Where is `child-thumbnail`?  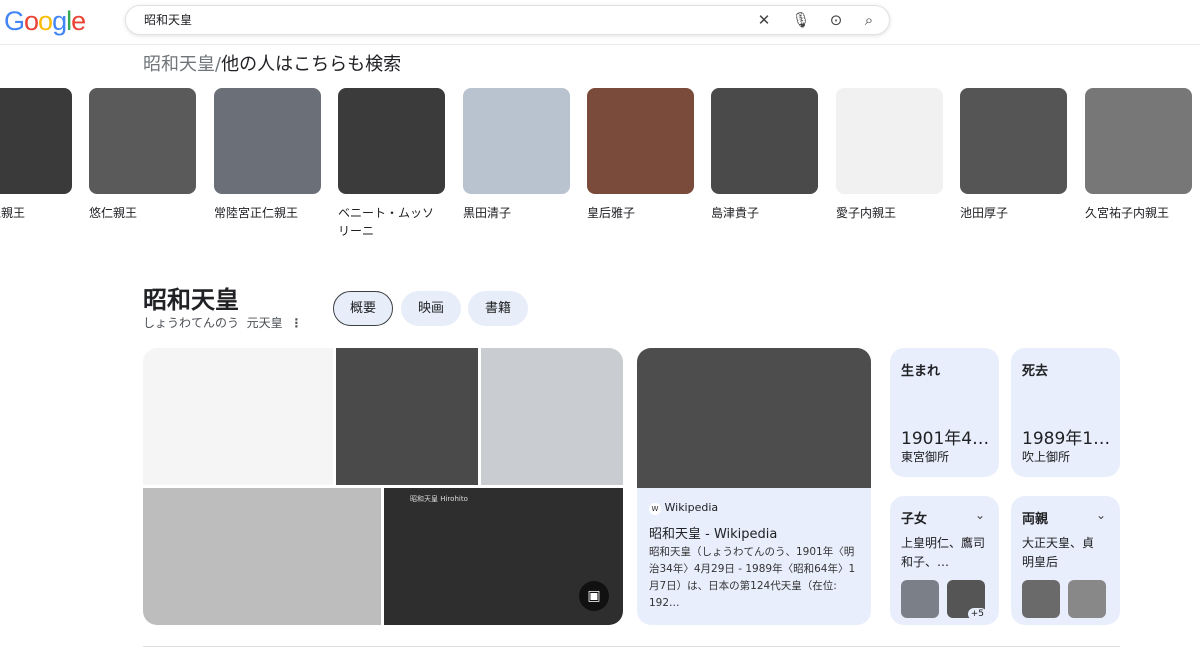
child-thumbnail is located at coordinates (920, 599).